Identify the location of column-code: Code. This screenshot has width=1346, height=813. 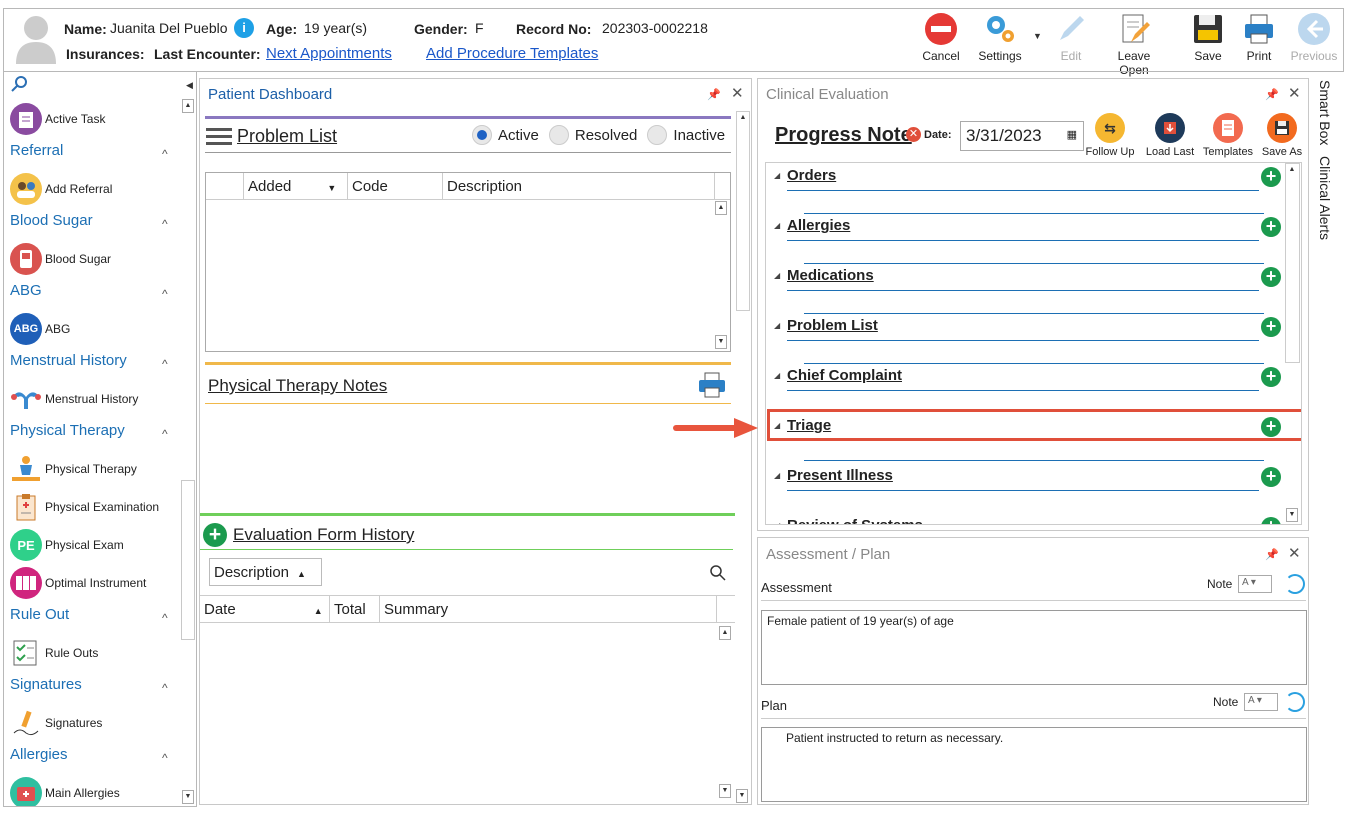
(395, 186).